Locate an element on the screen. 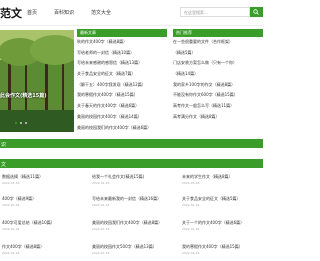 This screenshot has width=320, height=261. list-item: 写给未来感谢的感恩信（精选13篇） is located at coordinates (122, 65).